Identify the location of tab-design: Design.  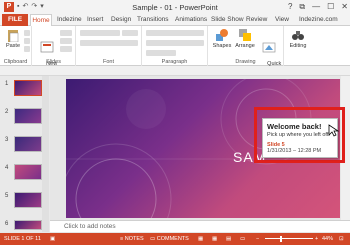
(121, 20).